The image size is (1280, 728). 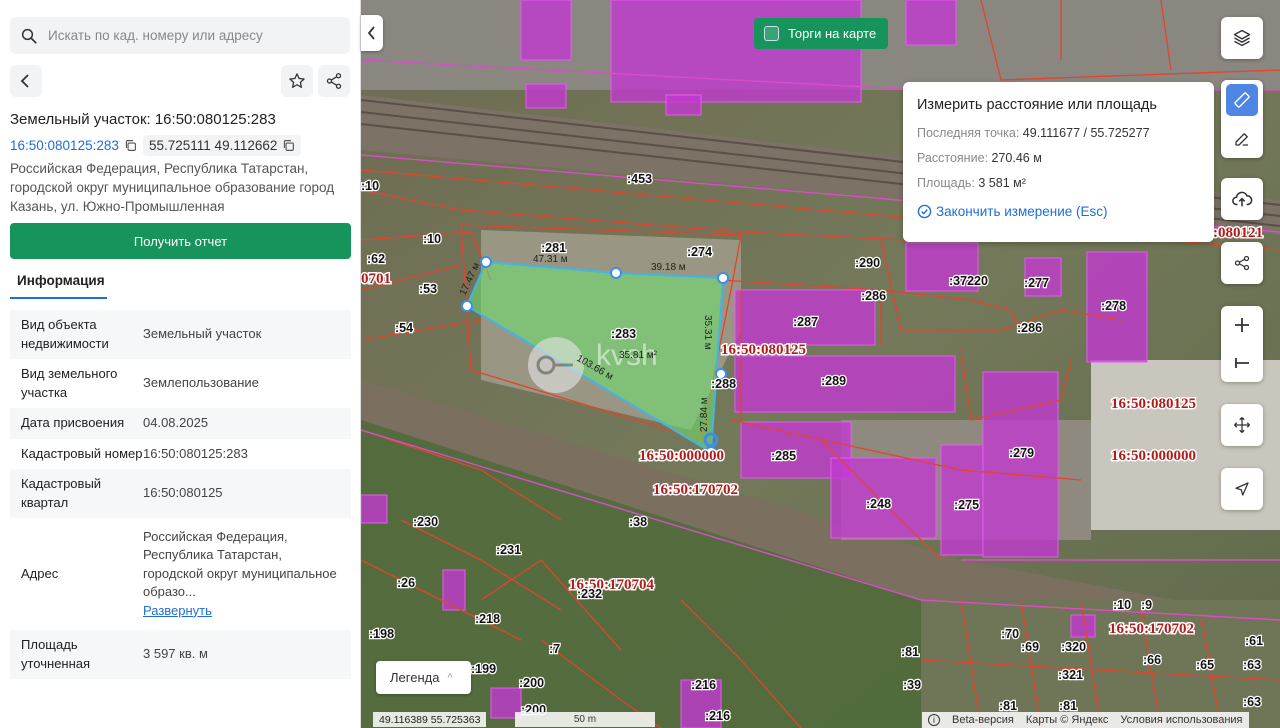 I want to click on minus-icon, so click(x=1242, y=363).